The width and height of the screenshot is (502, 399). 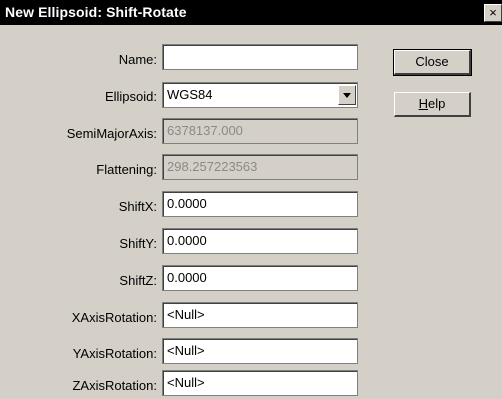 I want to click on shift-y-row: ShiftY: 0.0000, so click(x=182, y=242).